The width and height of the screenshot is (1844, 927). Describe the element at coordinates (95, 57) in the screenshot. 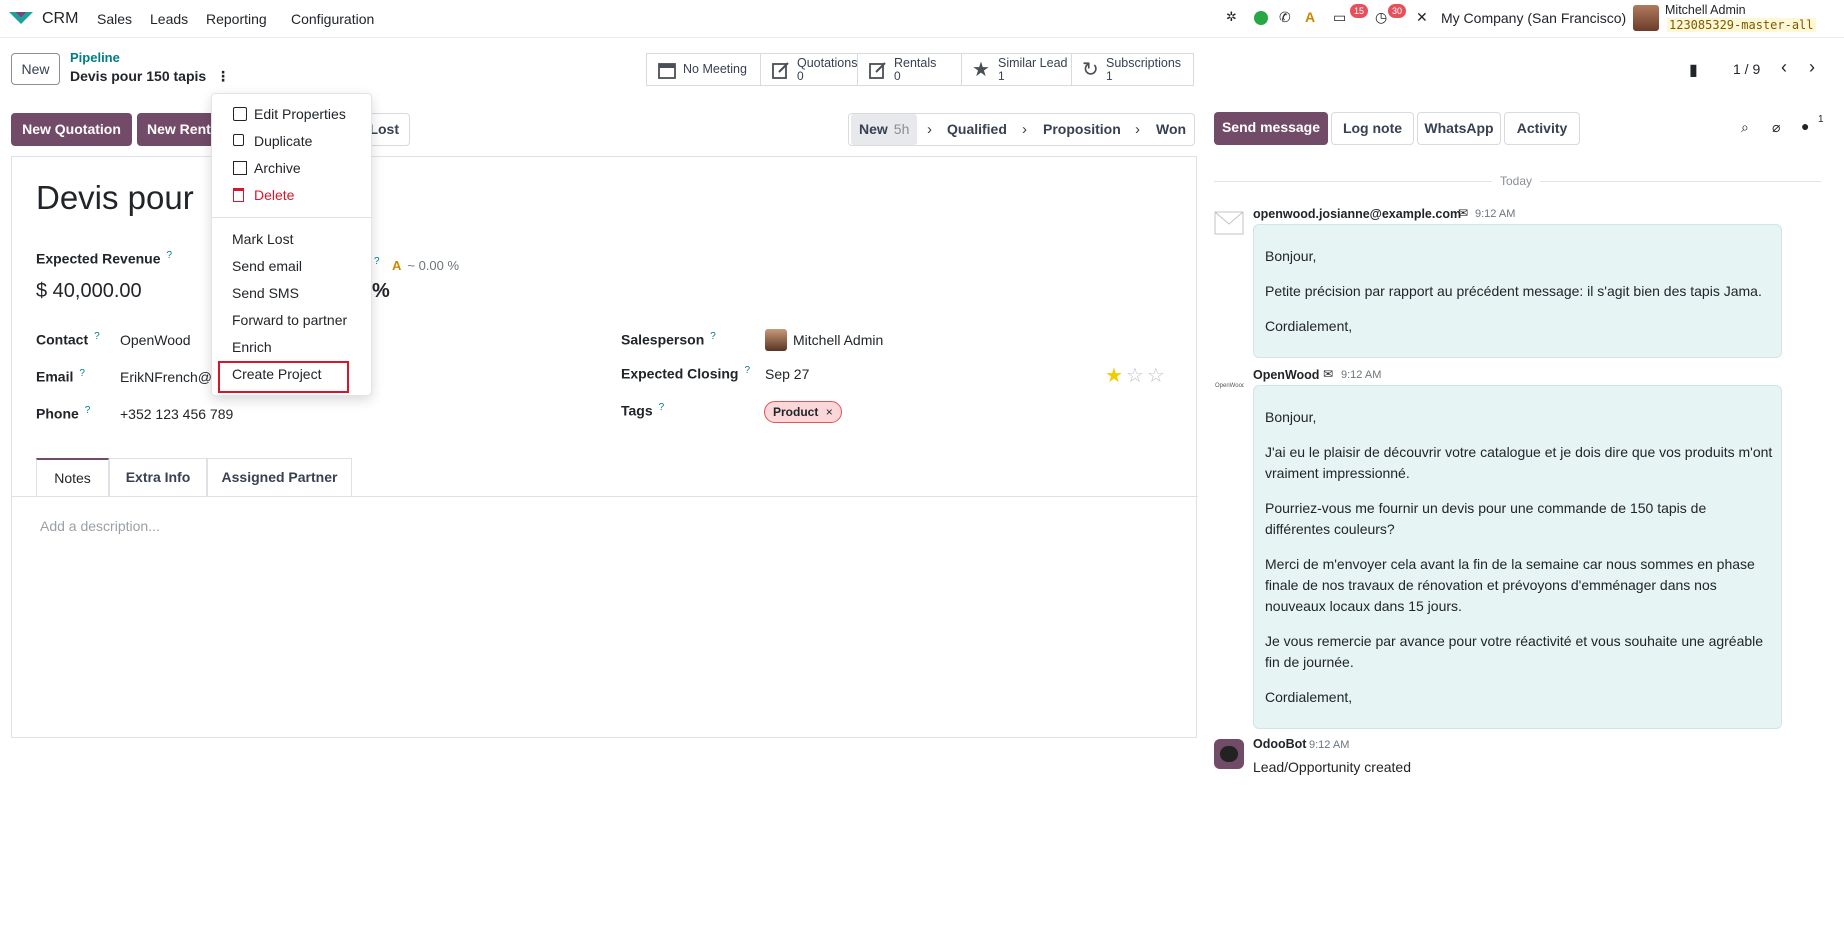

I see `breadcrumb-pipeline: Pipeline` at that location.